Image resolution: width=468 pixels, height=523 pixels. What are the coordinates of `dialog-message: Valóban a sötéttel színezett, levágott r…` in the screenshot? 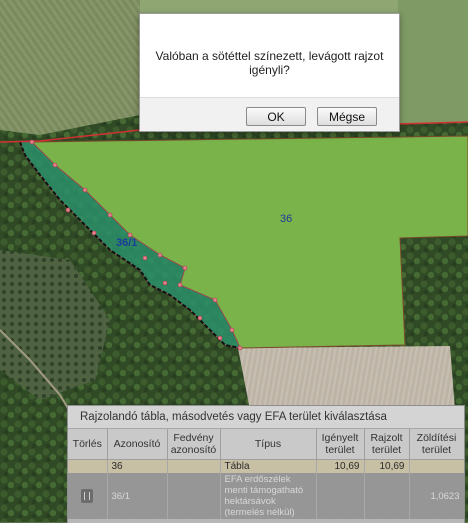 It's located at (269, 63).